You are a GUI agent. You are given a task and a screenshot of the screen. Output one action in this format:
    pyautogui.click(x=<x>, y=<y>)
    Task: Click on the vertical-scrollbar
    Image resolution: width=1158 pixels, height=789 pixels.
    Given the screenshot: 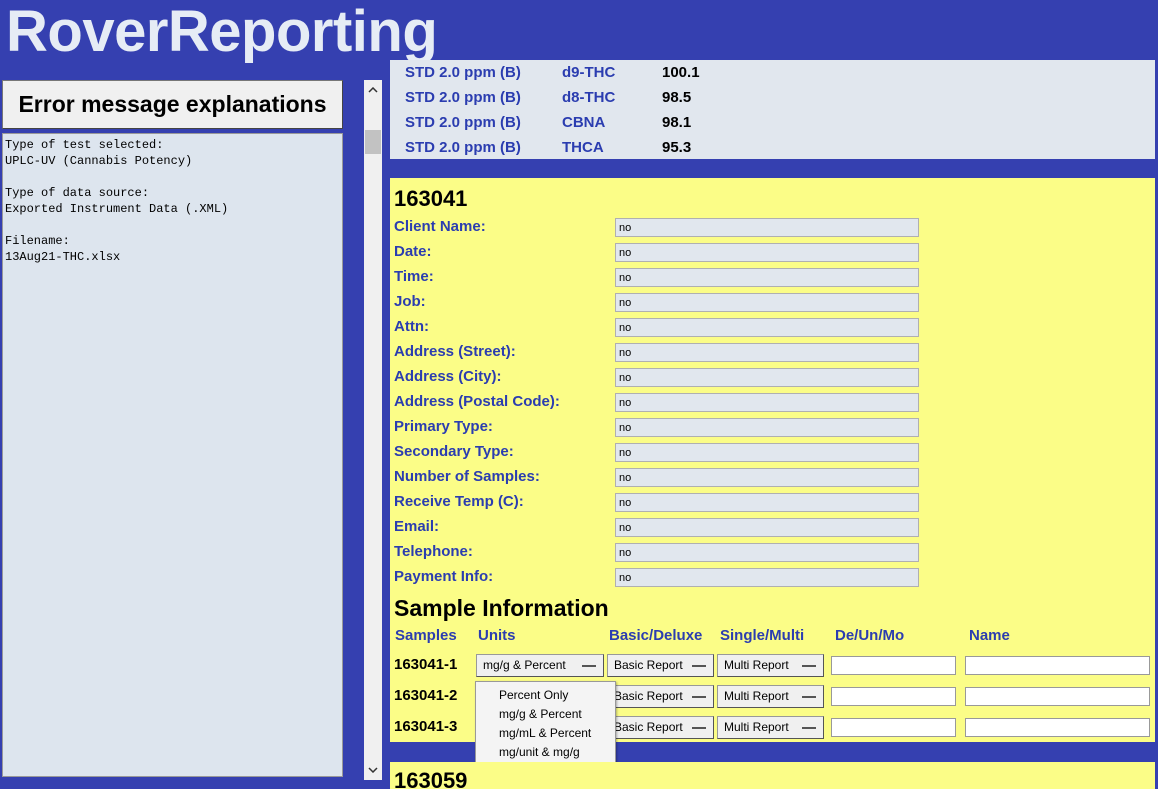 What is the action you would take?
    pyautogui.click(x=373, y=430)
    